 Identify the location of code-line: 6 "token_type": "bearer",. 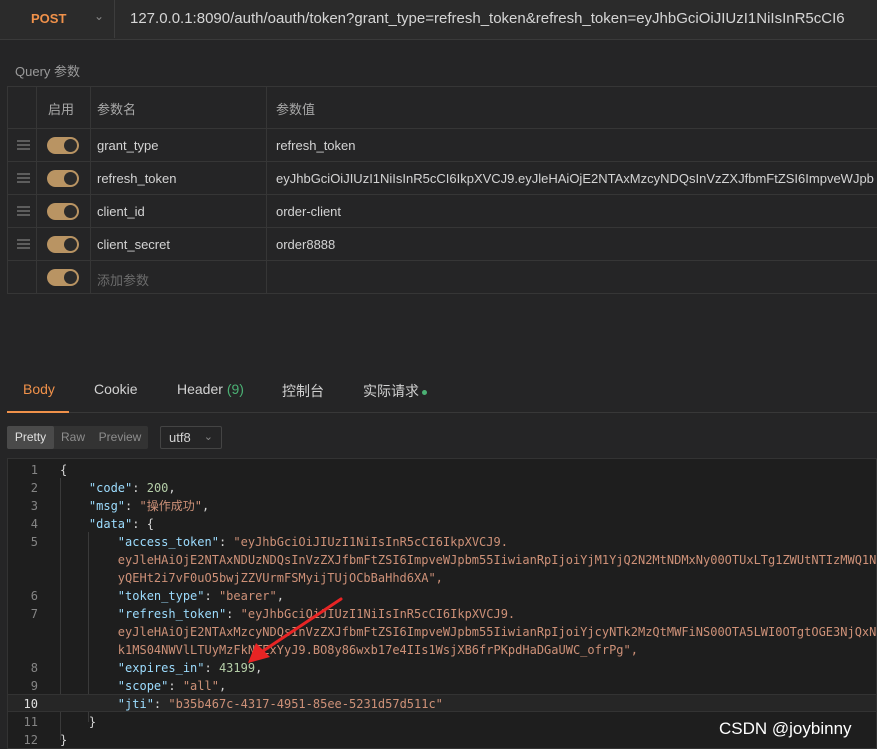
(157, 596).